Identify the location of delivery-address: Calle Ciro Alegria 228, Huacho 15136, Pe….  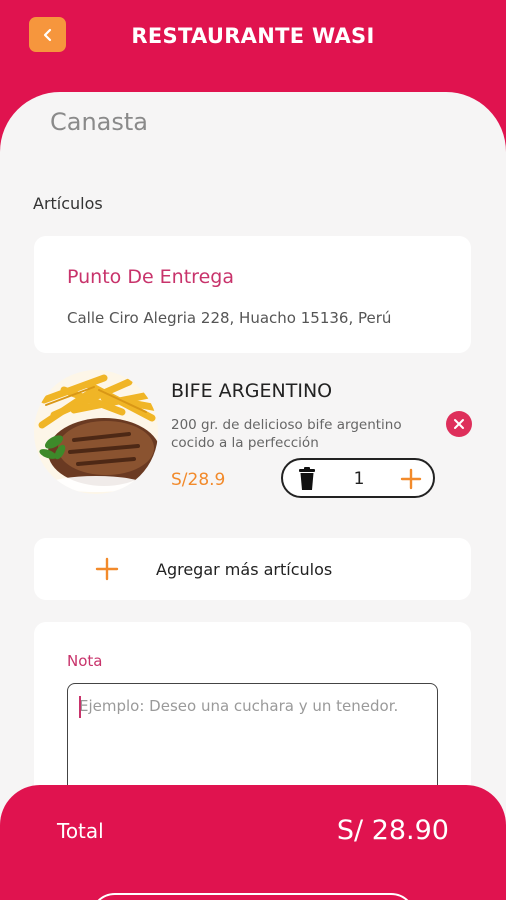
(229, 318).